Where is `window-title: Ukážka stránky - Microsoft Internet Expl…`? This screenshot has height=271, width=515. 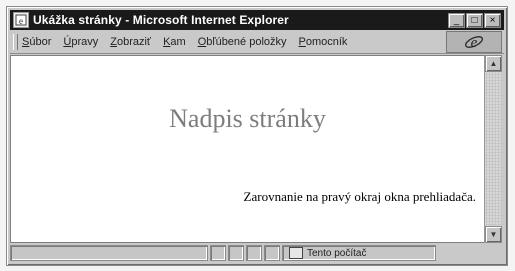
window-title: Ukážka stránky - Microsoft Internet Expl… is located at coordinates (161, 20).